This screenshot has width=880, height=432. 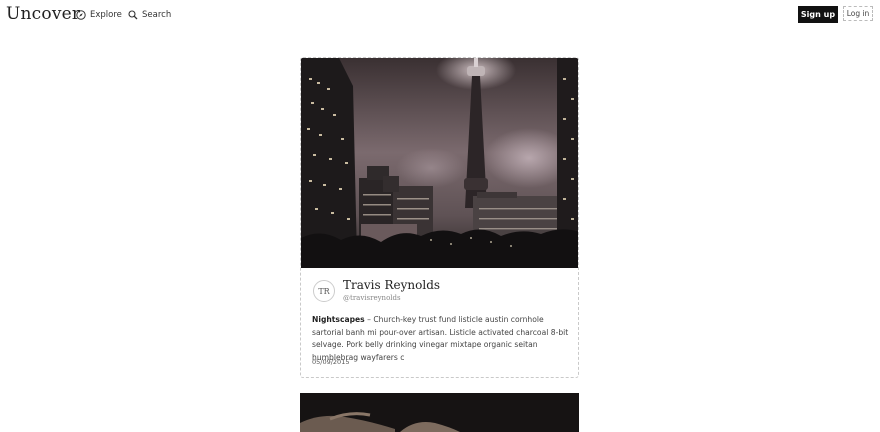 I want to click on author-name: Travis Reynolds, so click(x=391, y=285).